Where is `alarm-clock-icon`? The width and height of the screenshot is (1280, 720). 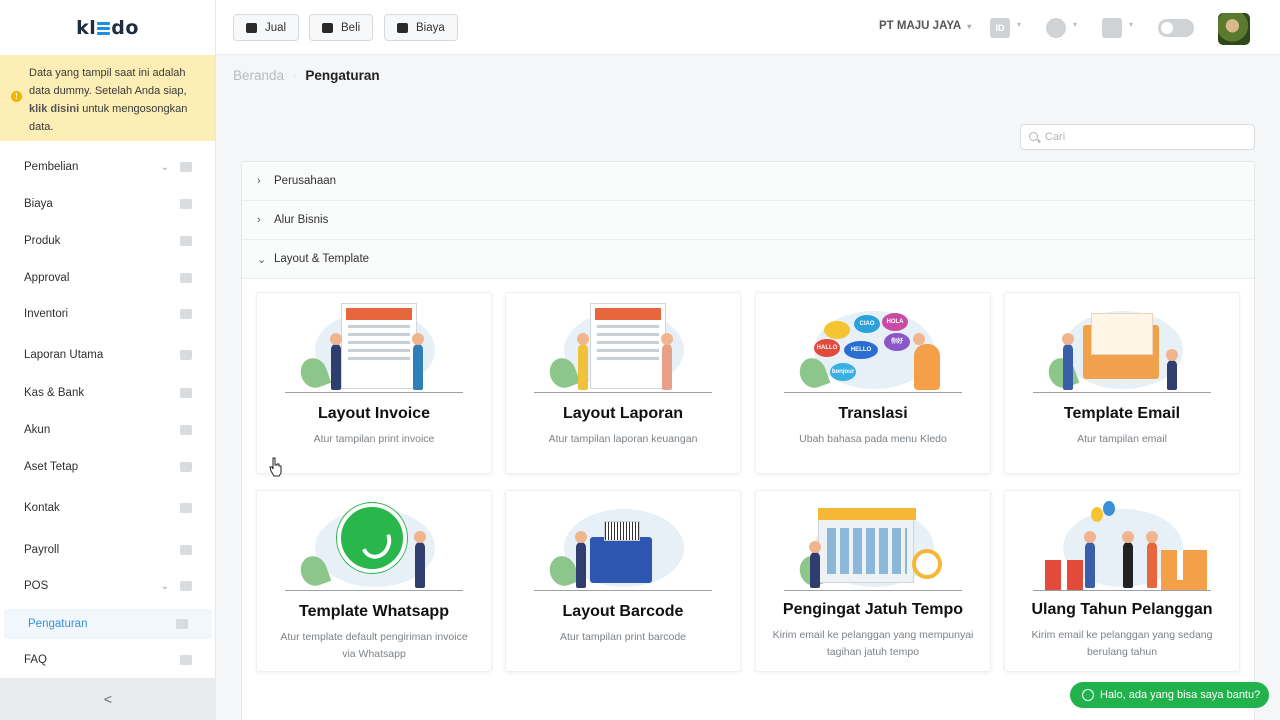
alarm-clock-icon is located at coordinates (927, 564).